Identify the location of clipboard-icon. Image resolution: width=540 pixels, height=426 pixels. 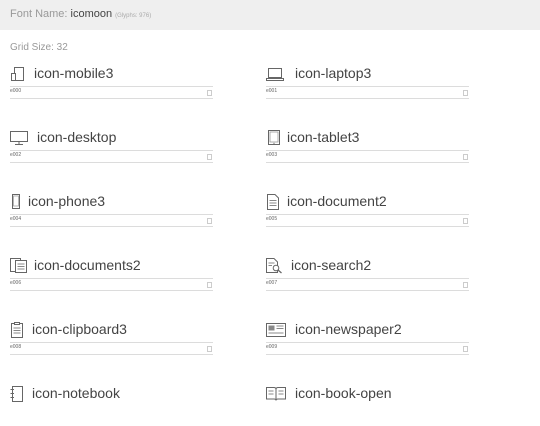
(18, 330).